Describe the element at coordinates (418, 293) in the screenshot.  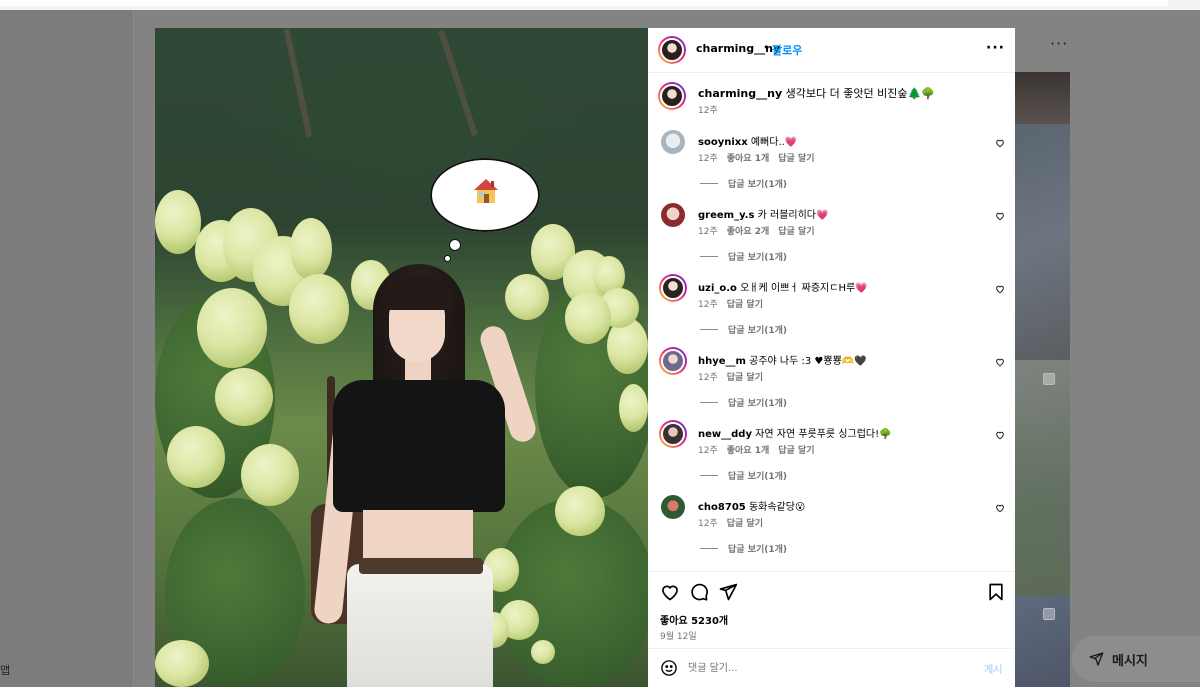
I see `bangs` at that location.